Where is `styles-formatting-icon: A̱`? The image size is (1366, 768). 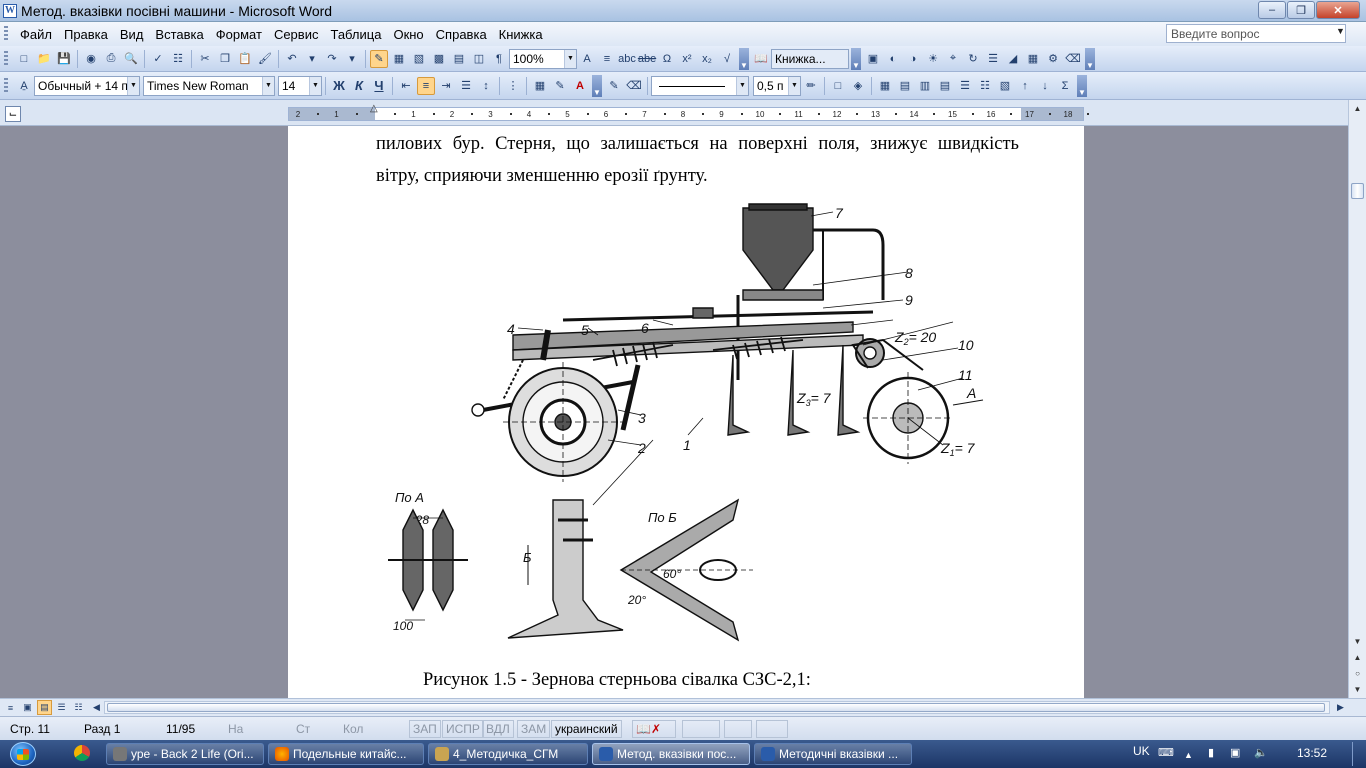 styles-formatting-icon: A̱ is located at coordinates (24, 86).